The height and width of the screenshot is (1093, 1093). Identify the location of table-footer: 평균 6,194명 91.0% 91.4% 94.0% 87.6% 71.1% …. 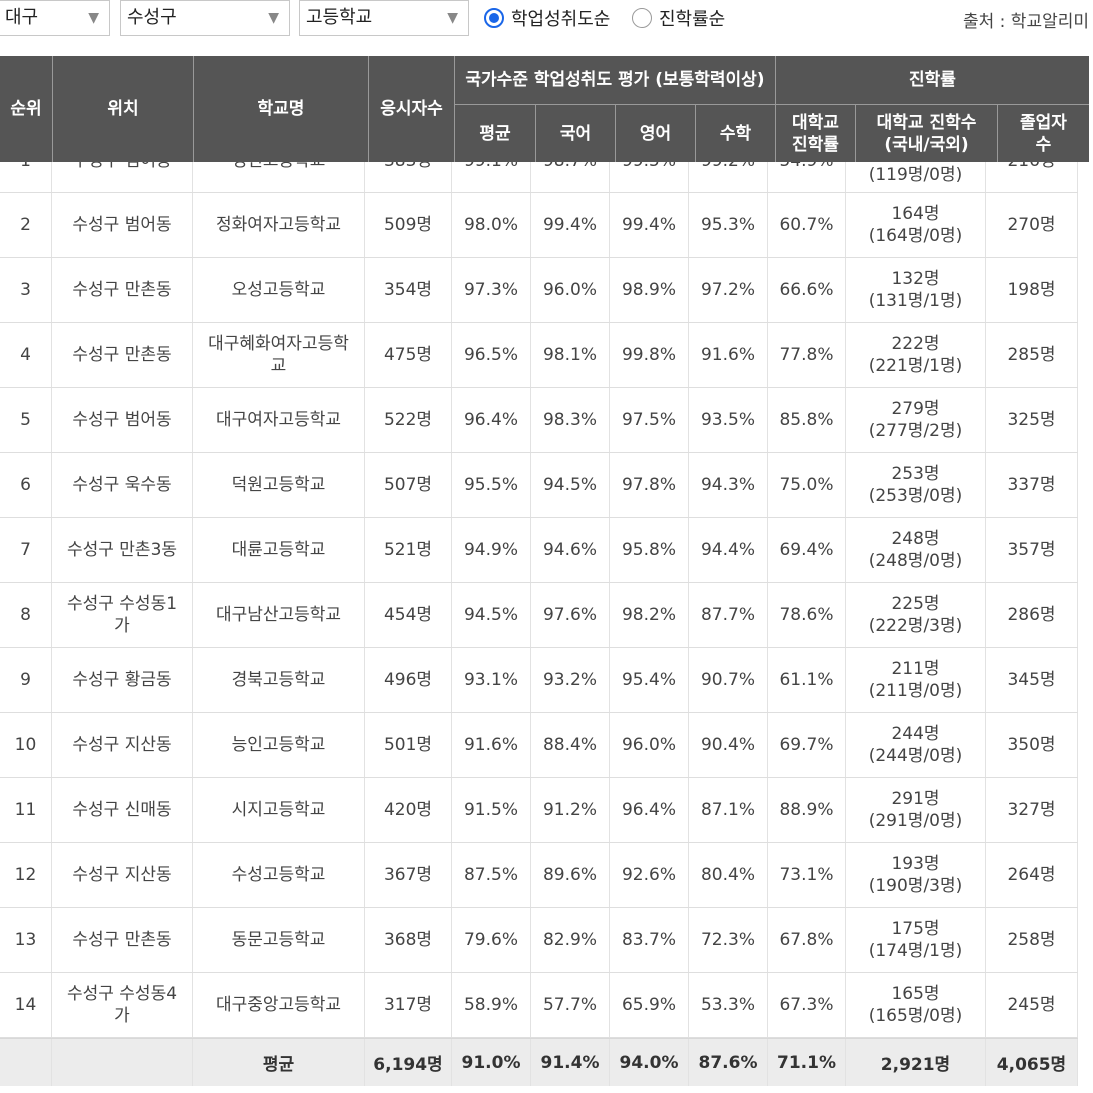
(539, 1062).